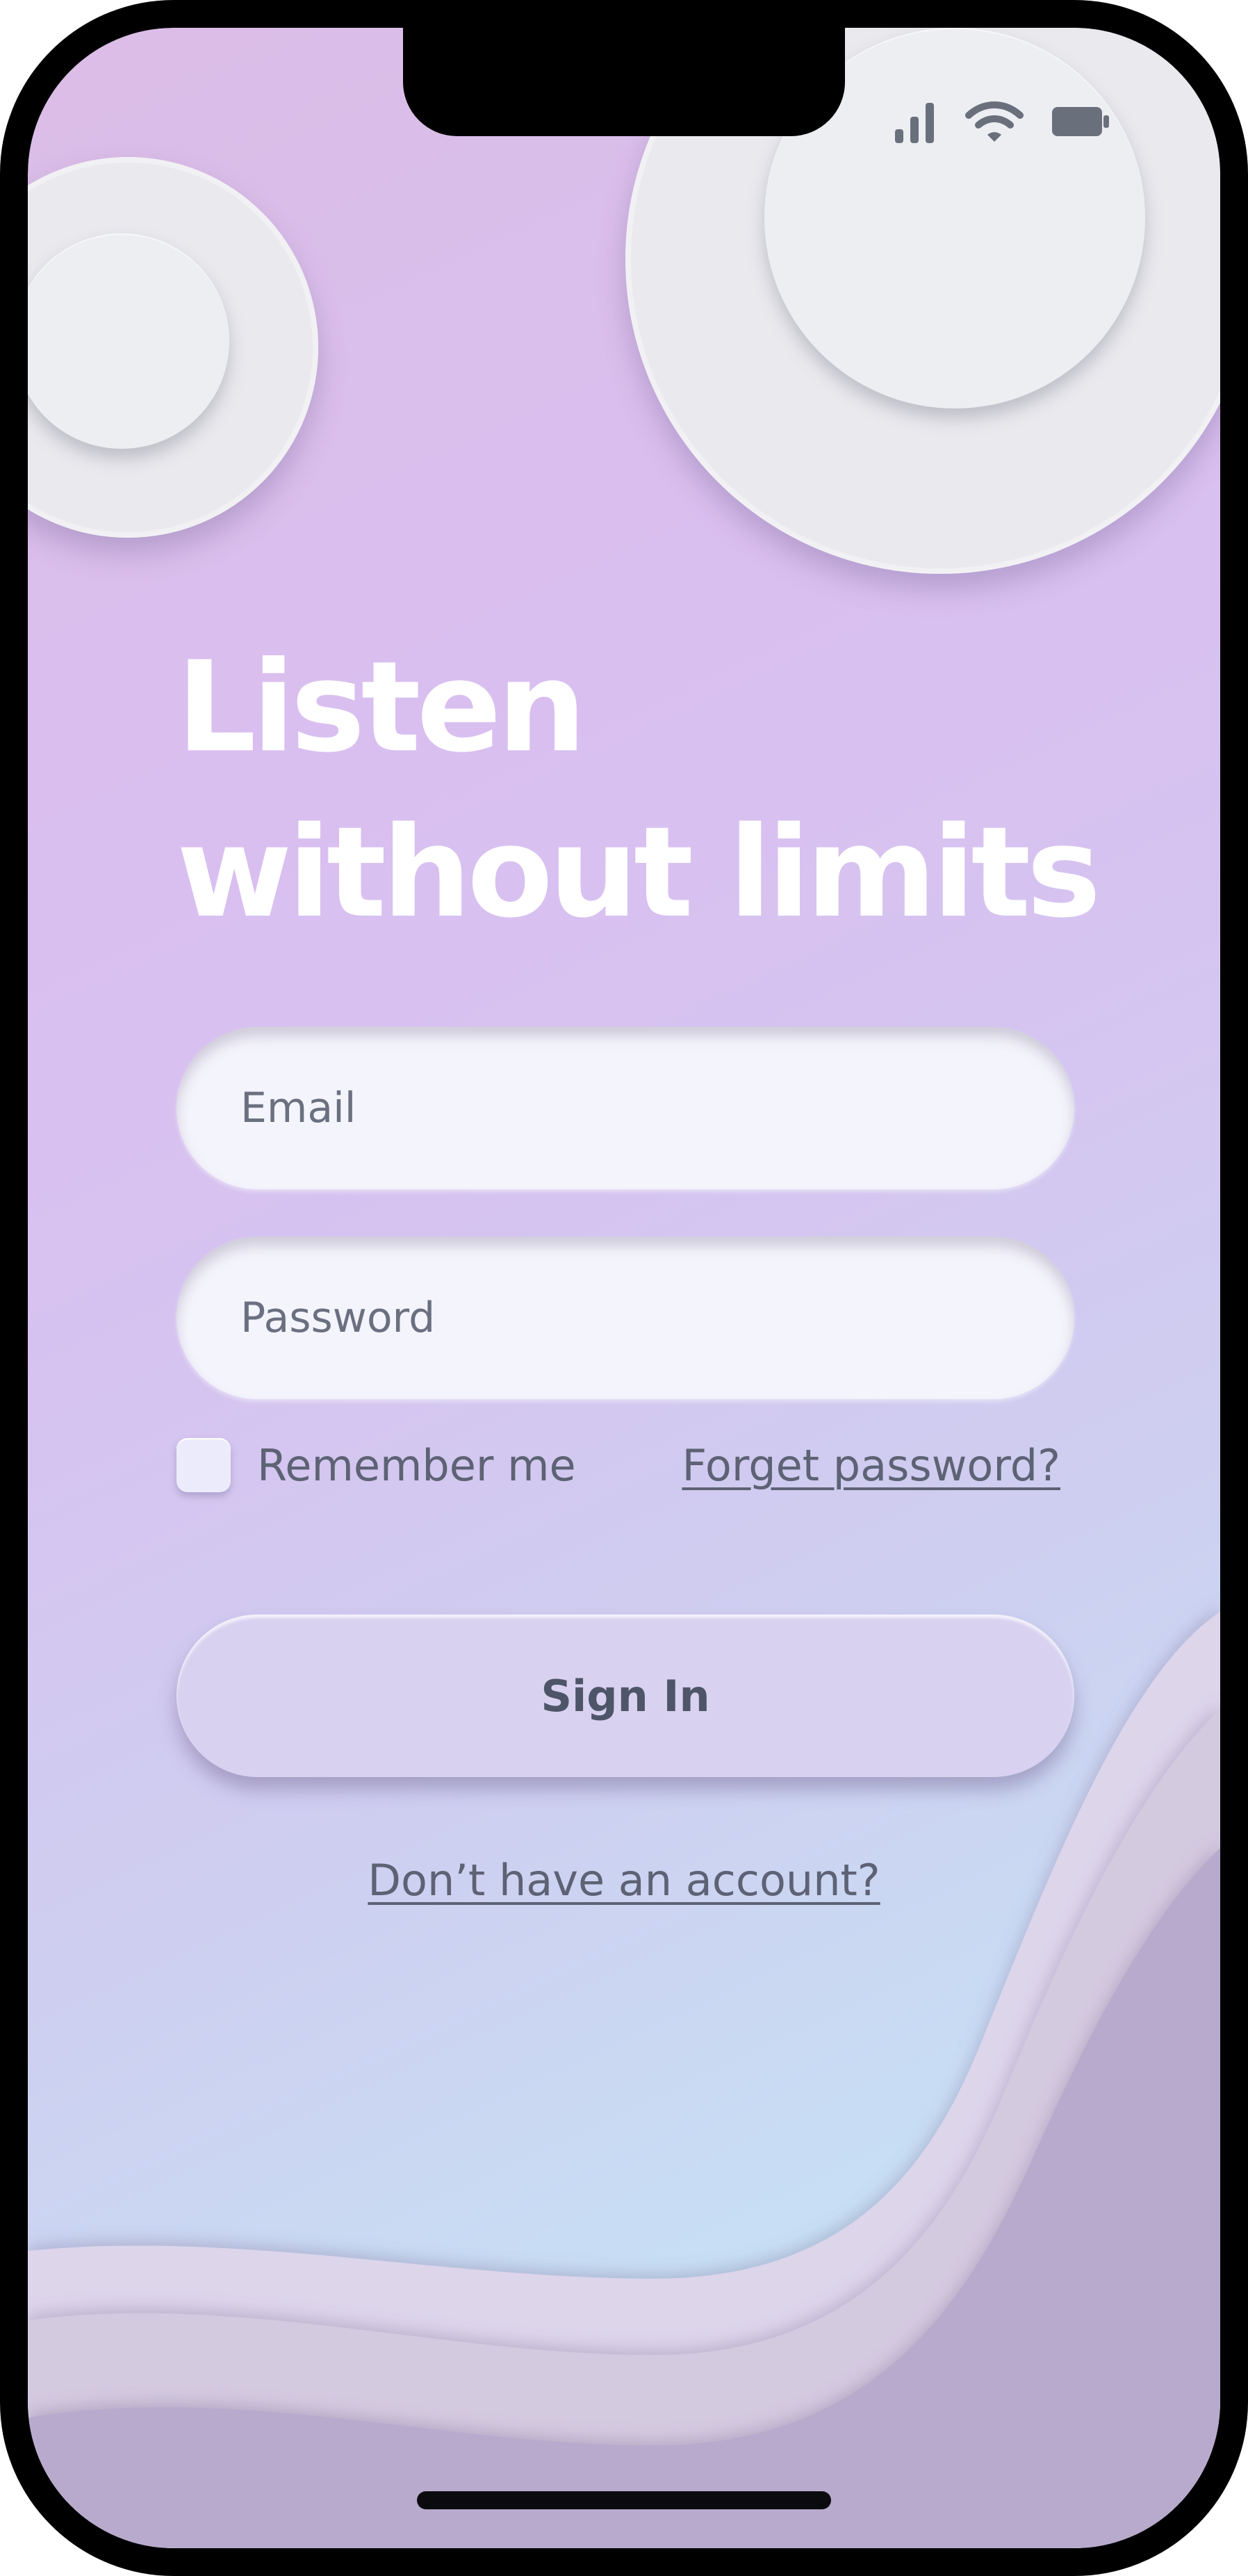  Describe the element at coordinates (994, 122) in the screenshot. I see `wifi-icon` at that location.